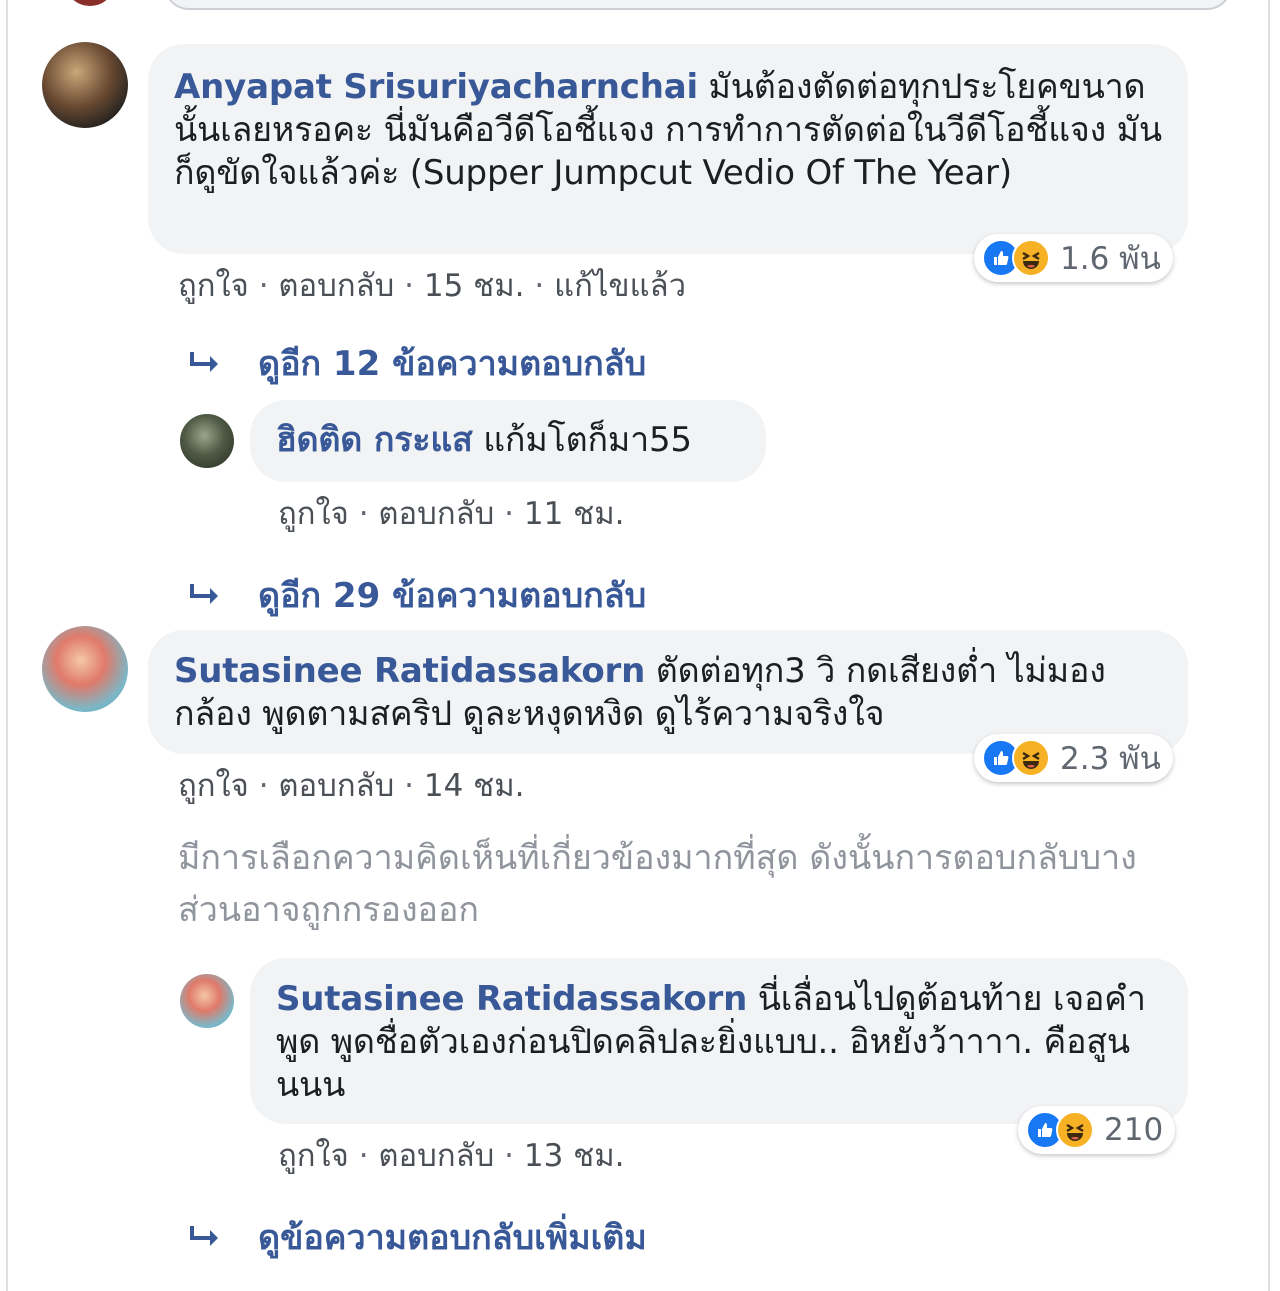  I want to click on timestamp: 15 ชม., so click(474, 286).